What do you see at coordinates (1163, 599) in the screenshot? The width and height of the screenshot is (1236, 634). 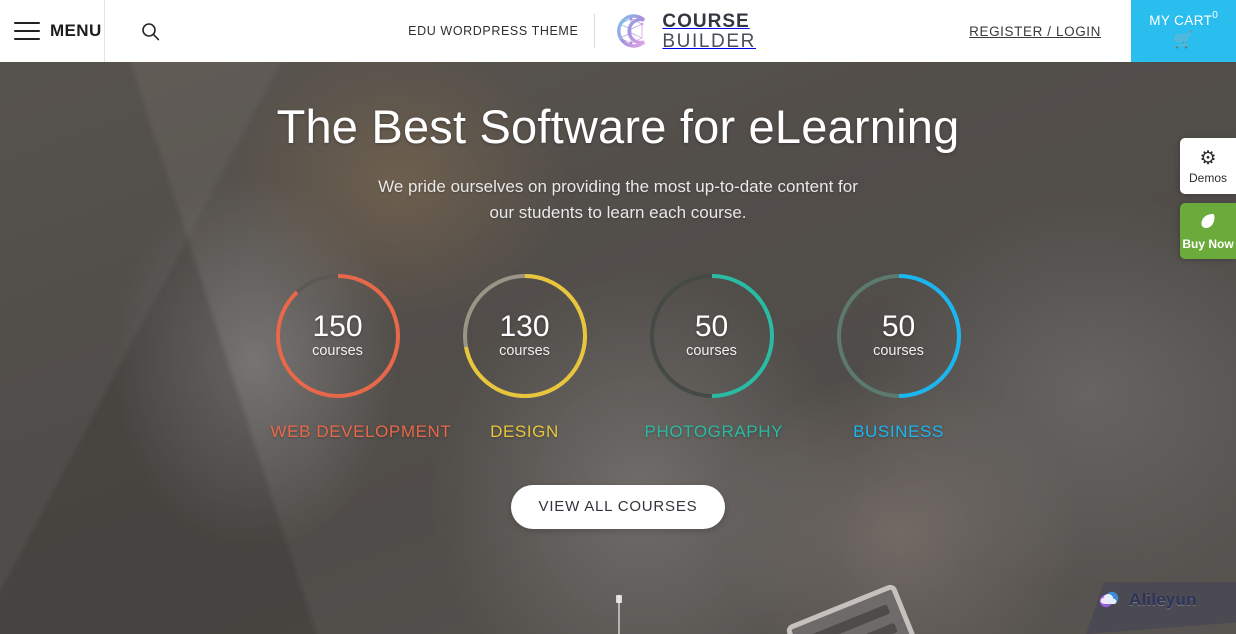 I see `watermark-text: Alileyun` at bounding box center [1163, 599].